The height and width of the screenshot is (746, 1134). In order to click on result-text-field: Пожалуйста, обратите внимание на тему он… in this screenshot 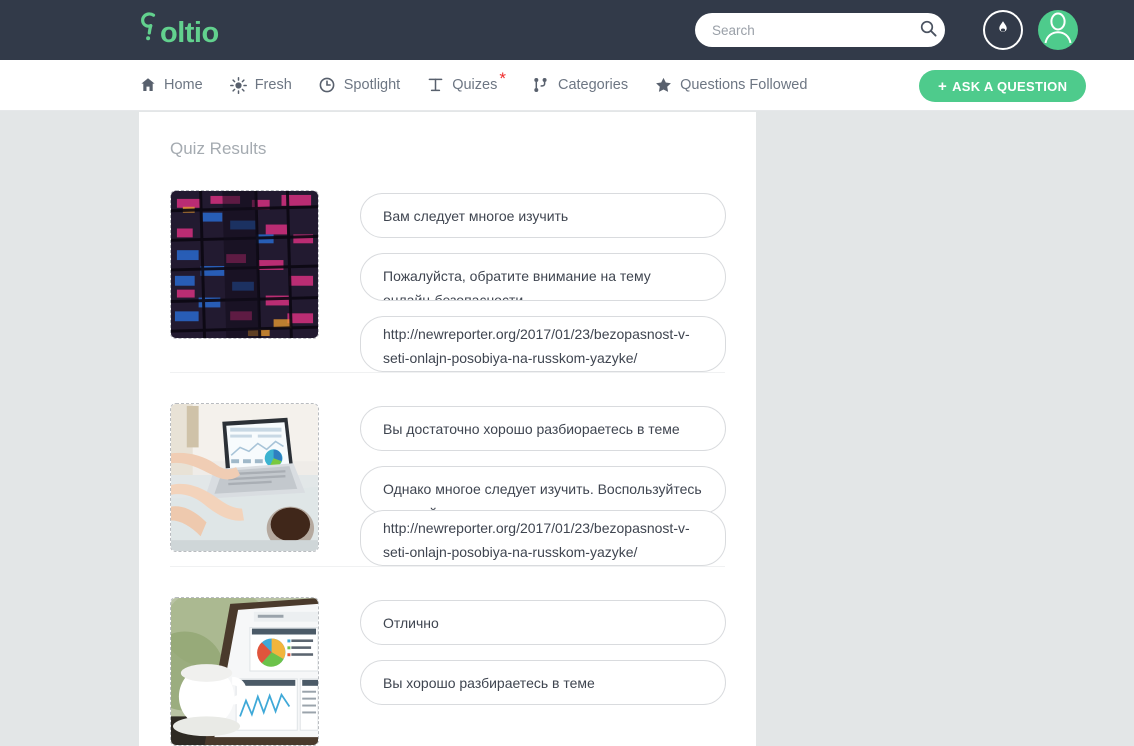, I will do `click(543, 277)`.